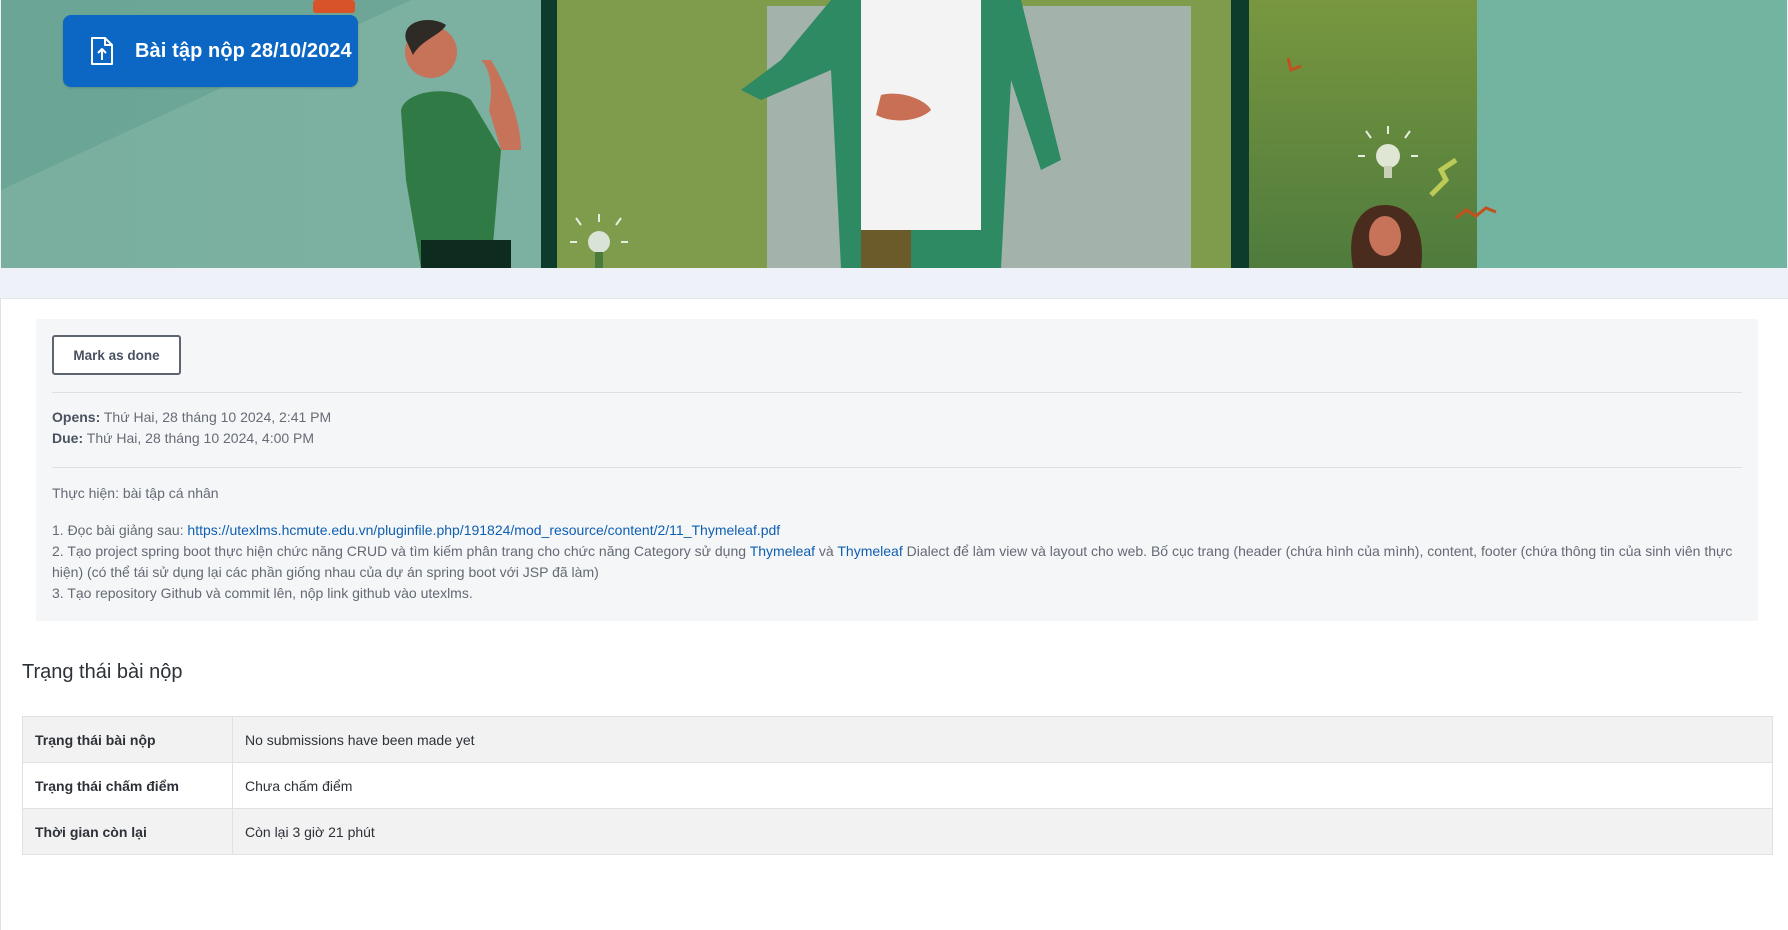 The width and height of the screenshot is (1788, 930). What do you see at coordinates (200, 438) in the screenshot?
I see `due-value: Thứ Hai, 28 tháng 10 2024, 4:00 PM` at bounding box center [200, 438].